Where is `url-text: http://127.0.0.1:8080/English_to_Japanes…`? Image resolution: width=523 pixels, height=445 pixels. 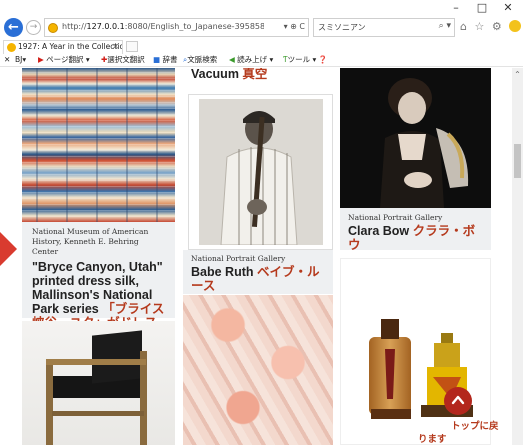
url-text: http://127.0.0.1:8080/English_to_Japanes… is located at coordinates (163, 26).